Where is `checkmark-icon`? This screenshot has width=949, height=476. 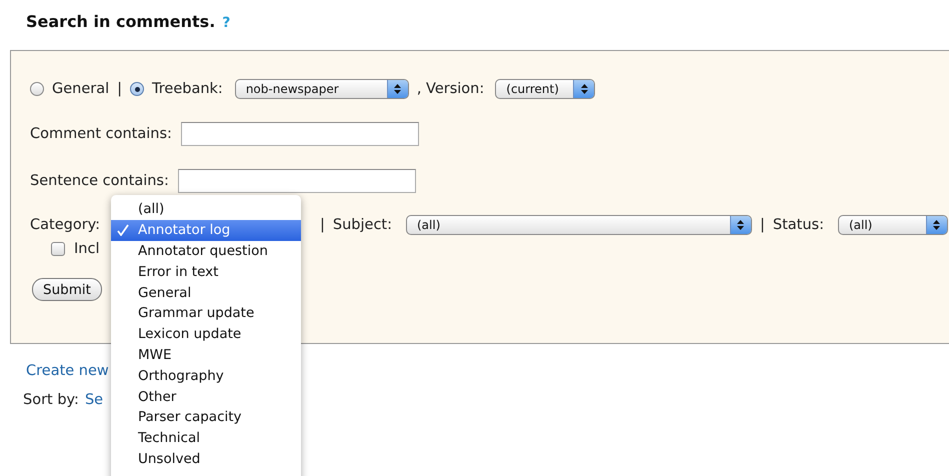
checkmark-icon is located at coordinates (123, 230).